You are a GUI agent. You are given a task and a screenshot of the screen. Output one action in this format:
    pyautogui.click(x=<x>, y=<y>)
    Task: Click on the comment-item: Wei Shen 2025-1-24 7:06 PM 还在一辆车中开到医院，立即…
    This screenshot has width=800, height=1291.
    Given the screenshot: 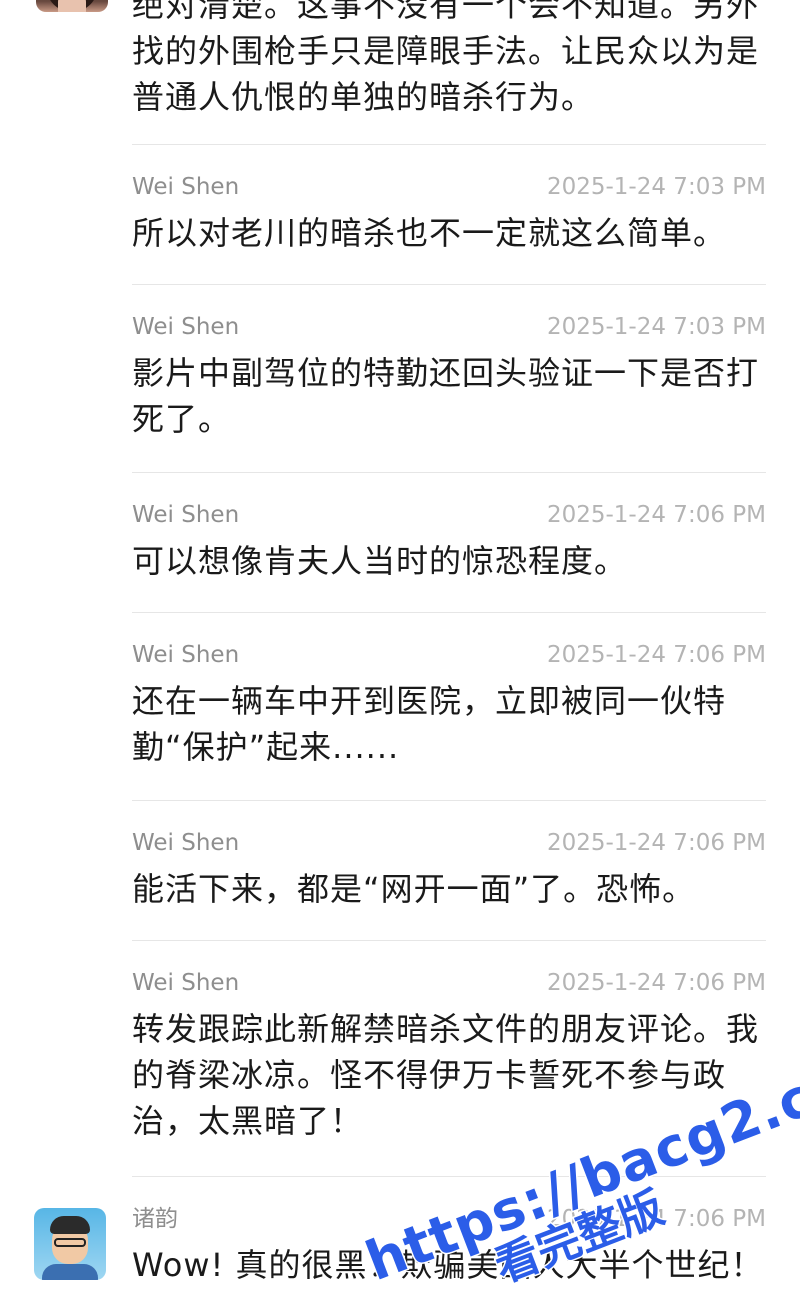 What is the action you would take?
    pyautogui.click(x=449, y=704)
    